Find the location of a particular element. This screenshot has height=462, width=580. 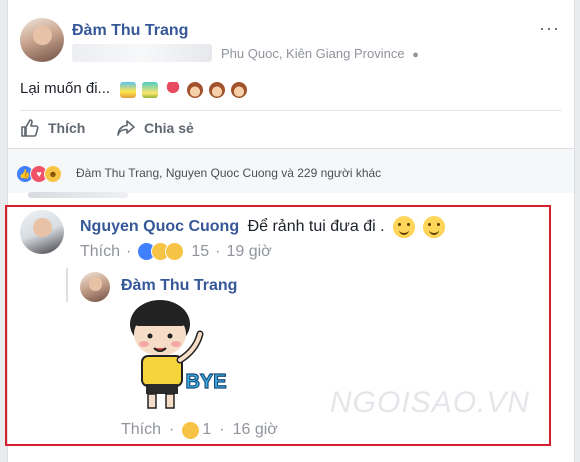

smiling-emoji-icon is located at coordinates (434, 227).